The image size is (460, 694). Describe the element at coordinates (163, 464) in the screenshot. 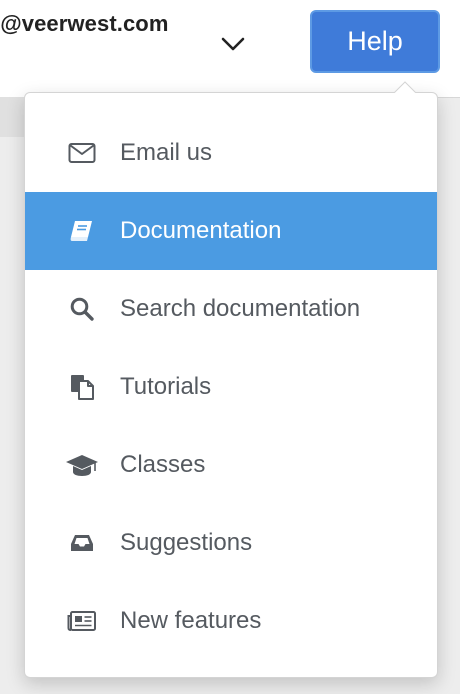

I see `menu-item-label: Classes` at that location.